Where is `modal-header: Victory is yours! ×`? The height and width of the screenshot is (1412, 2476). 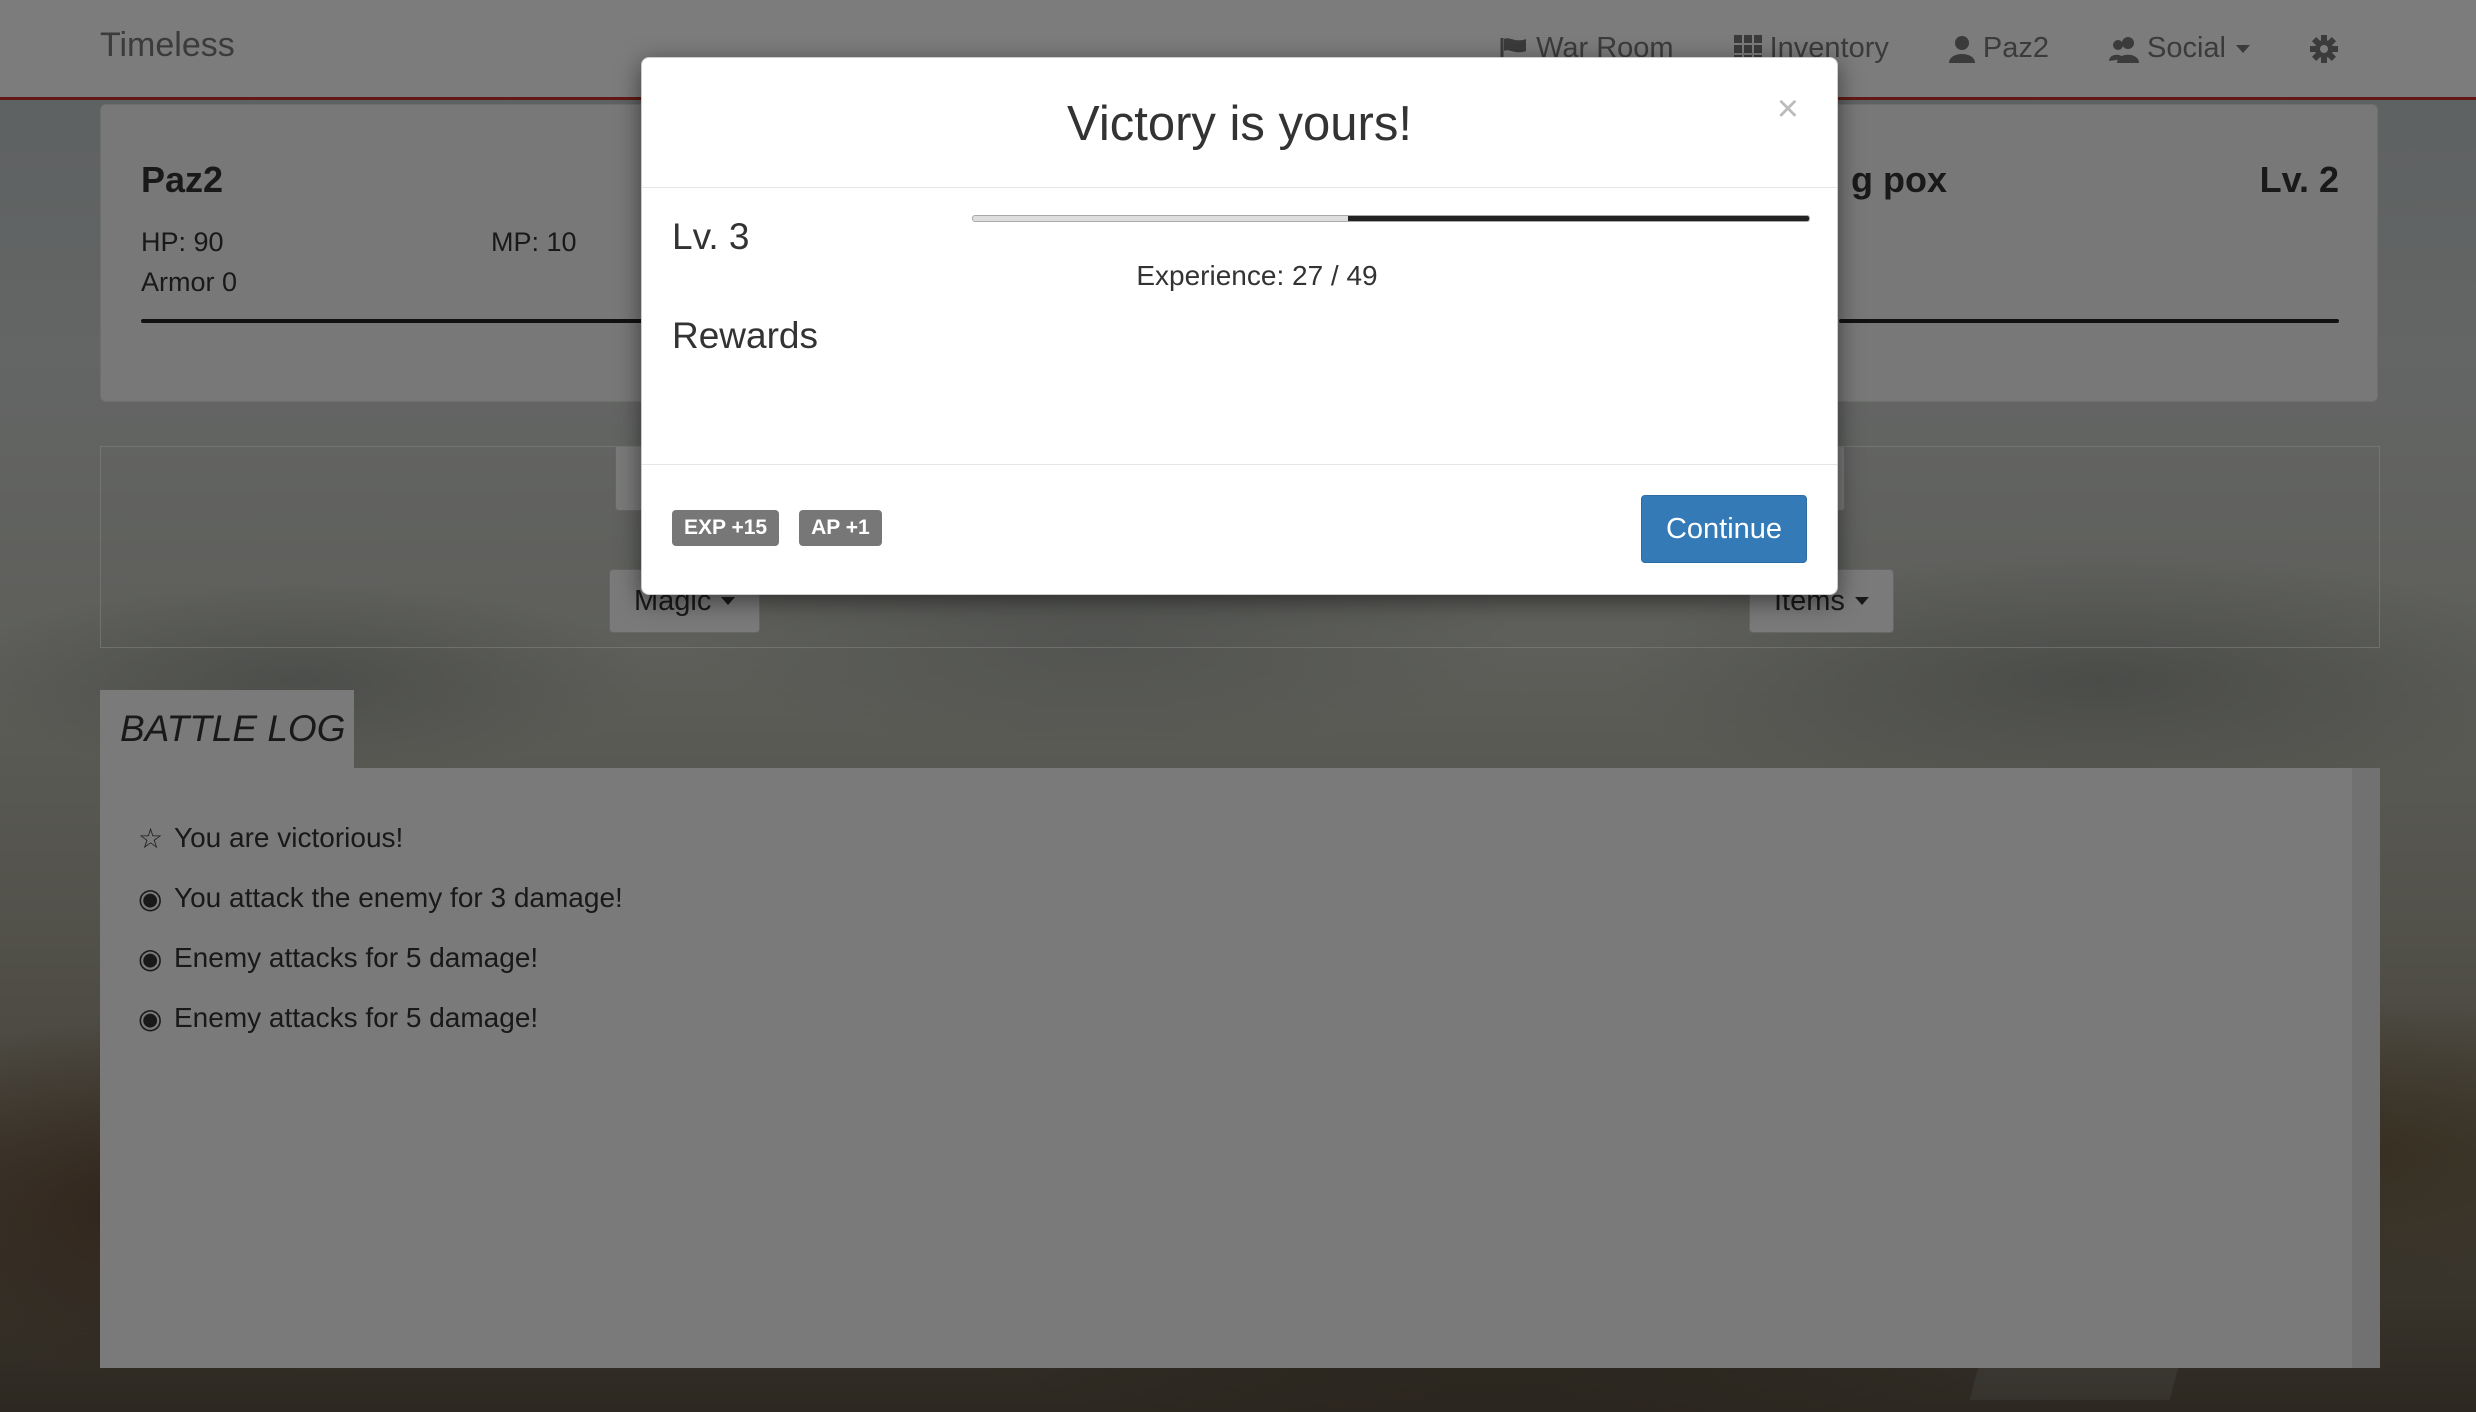
modal-header: Victory is yours! × is located at coordinates (1239, 123).